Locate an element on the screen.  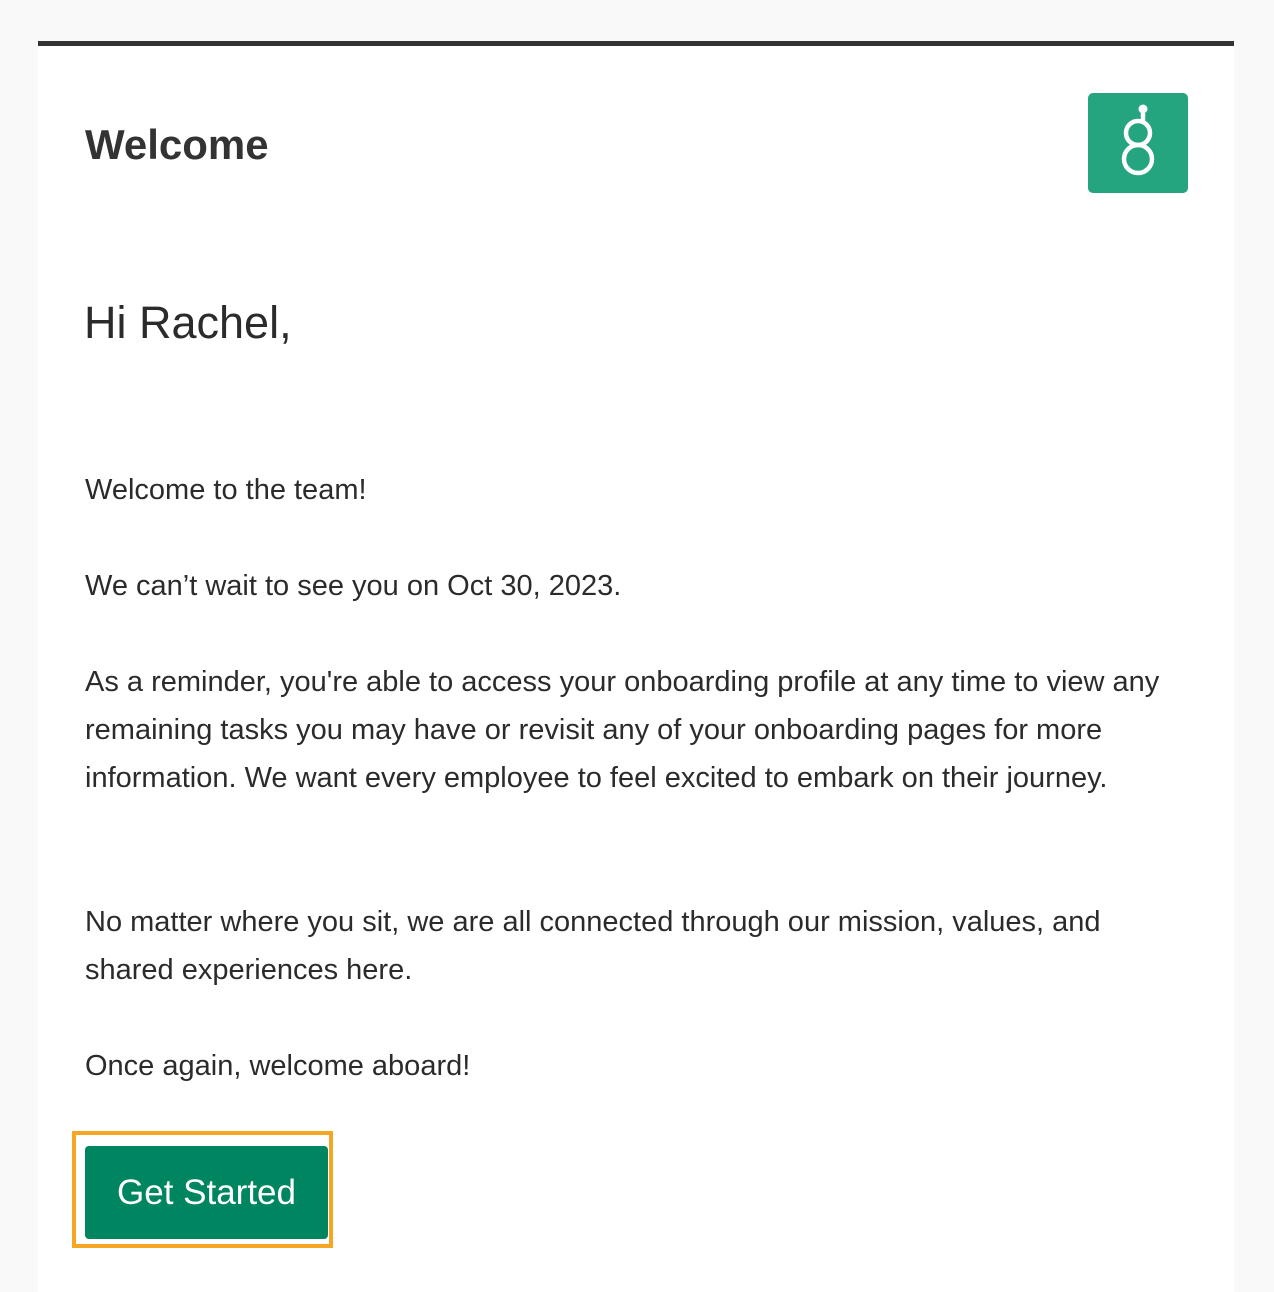
welcome-paragraph: Welcome to the team! is located at coordinates (226, 490).